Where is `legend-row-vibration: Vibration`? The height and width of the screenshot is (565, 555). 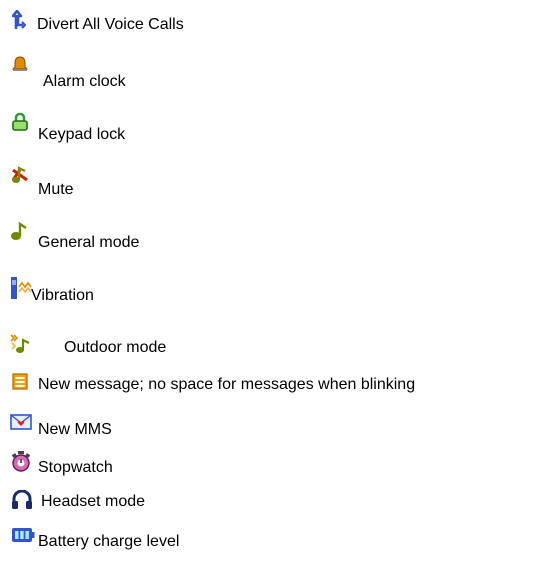 legend-row-vibration: Vibration is located at coordinates (277, 292).